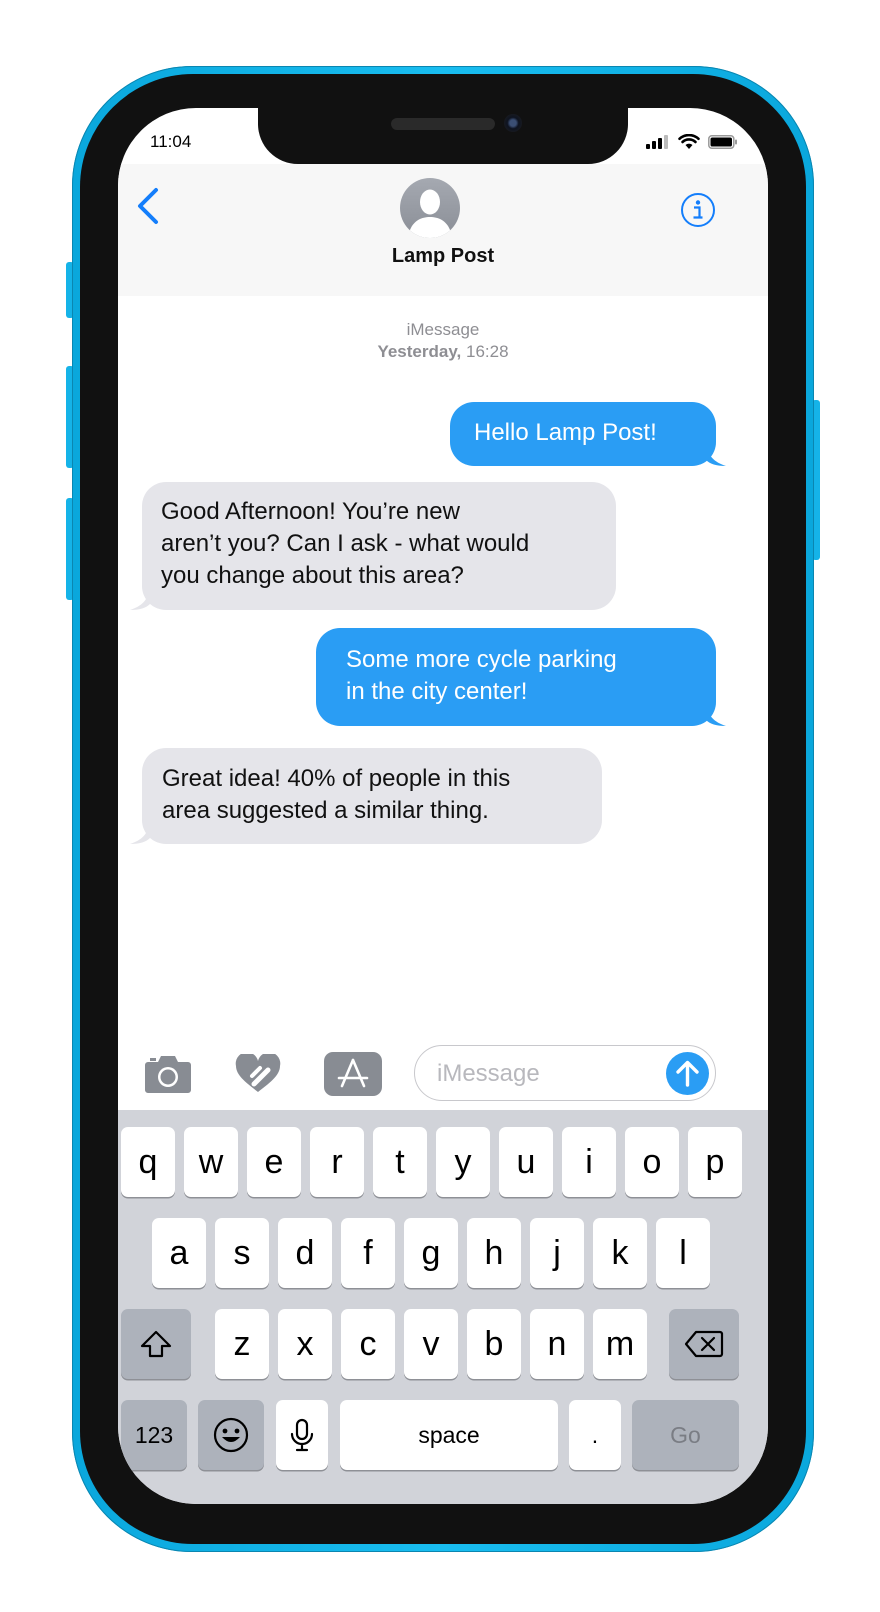  I want to click on key-a: a, so click(179, 1253).